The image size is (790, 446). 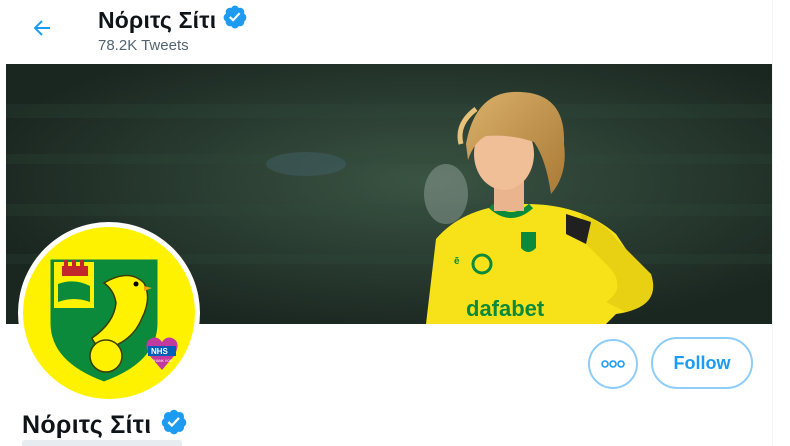 I want to click on profile-top-bar: Νόριτς Σίτι 78.2K Tweets, so click(x=395, y=32).